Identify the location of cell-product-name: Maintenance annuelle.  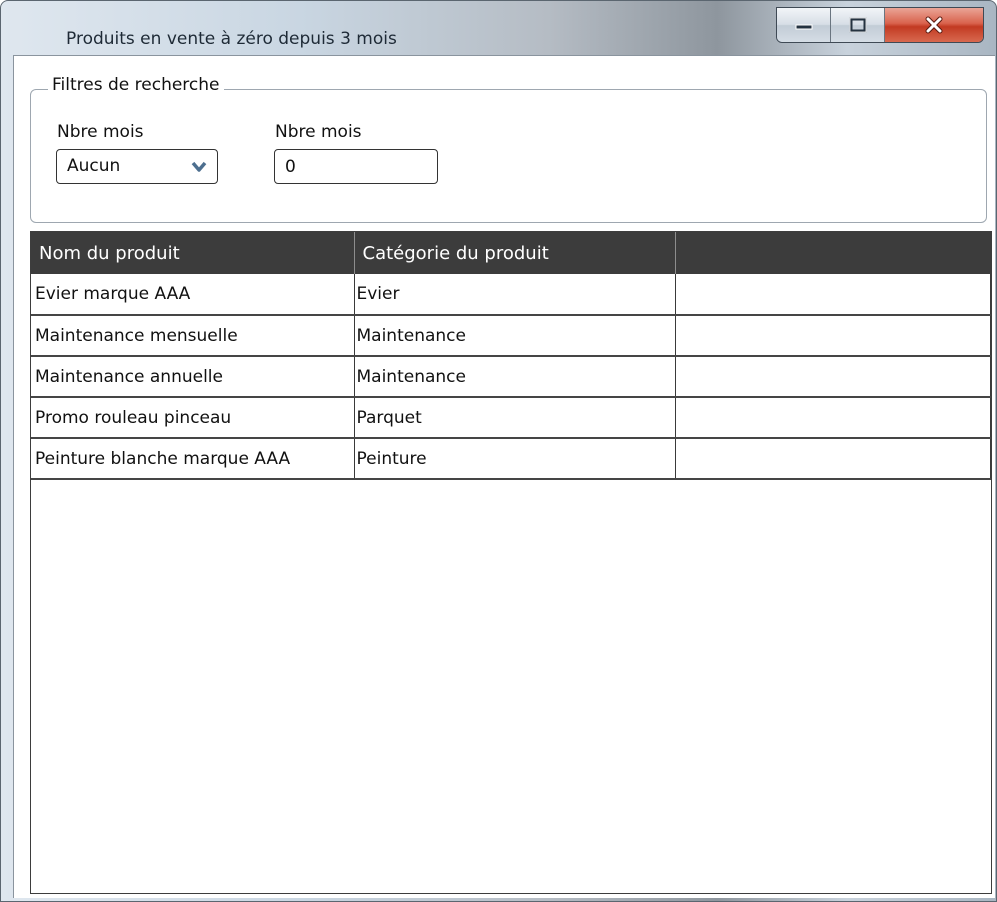
(193, 377).